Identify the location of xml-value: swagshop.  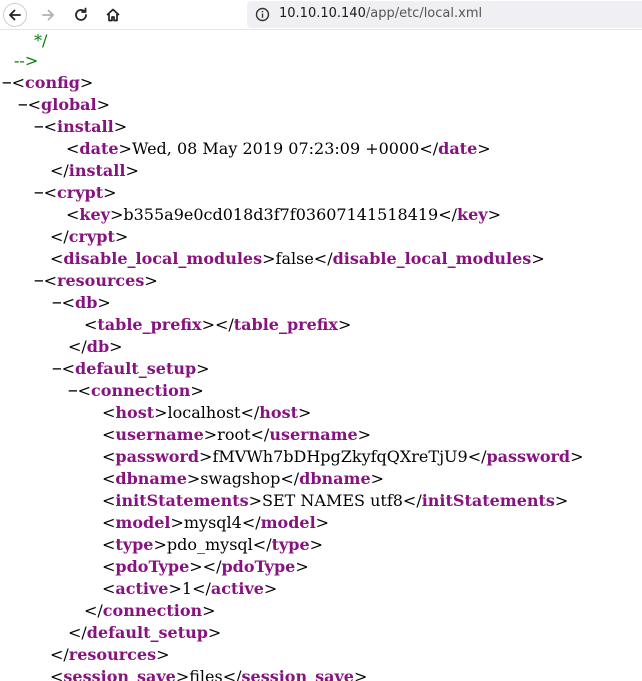
(240, 478).